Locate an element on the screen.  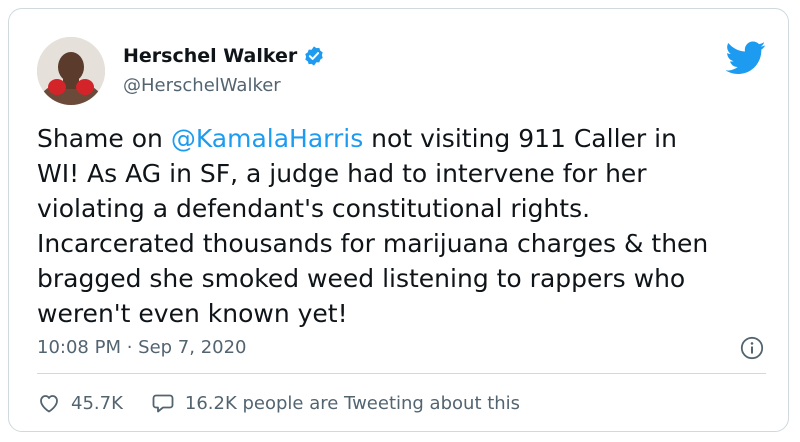
conversation-button: 16.2K people are Tweeting about this is located at coordinates (335, 403).